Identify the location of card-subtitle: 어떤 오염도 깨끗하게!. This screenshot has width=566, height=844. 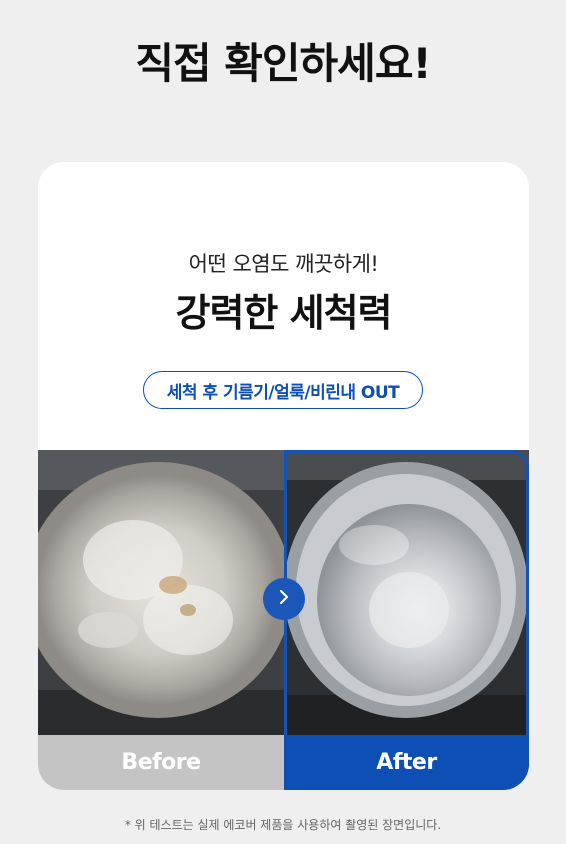
(283, 264).